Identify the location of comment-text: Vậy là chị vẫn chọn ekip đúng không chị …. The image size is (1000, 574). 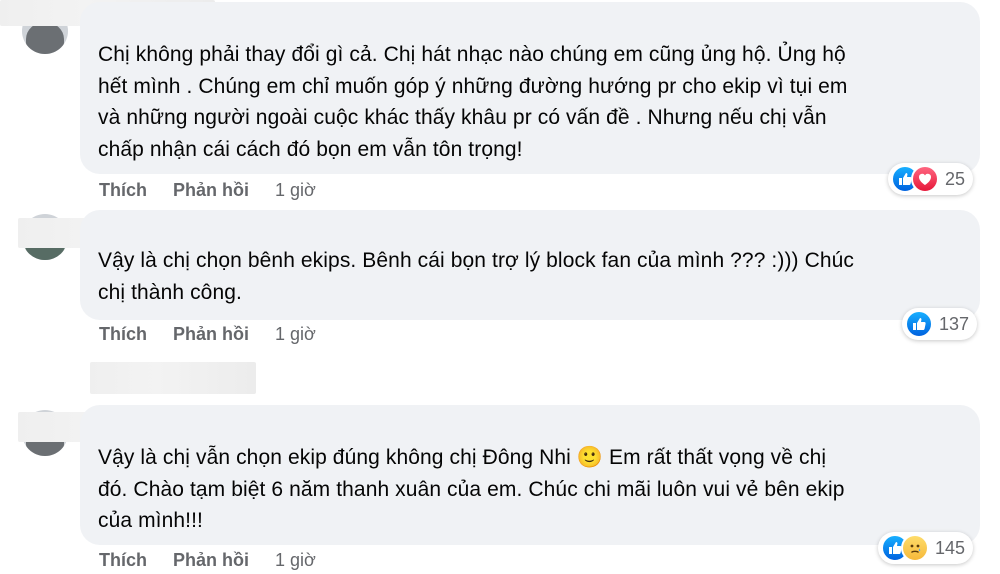
(471, 489).